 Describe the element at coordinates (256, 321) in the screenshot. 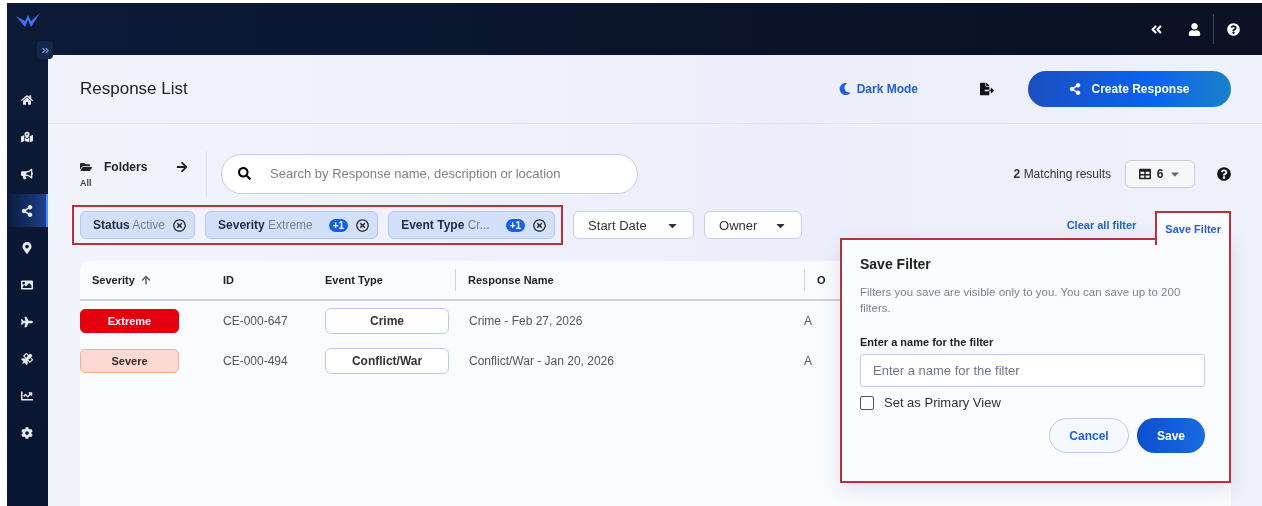

I see `table-cell-text: CE-000-647` at that location.